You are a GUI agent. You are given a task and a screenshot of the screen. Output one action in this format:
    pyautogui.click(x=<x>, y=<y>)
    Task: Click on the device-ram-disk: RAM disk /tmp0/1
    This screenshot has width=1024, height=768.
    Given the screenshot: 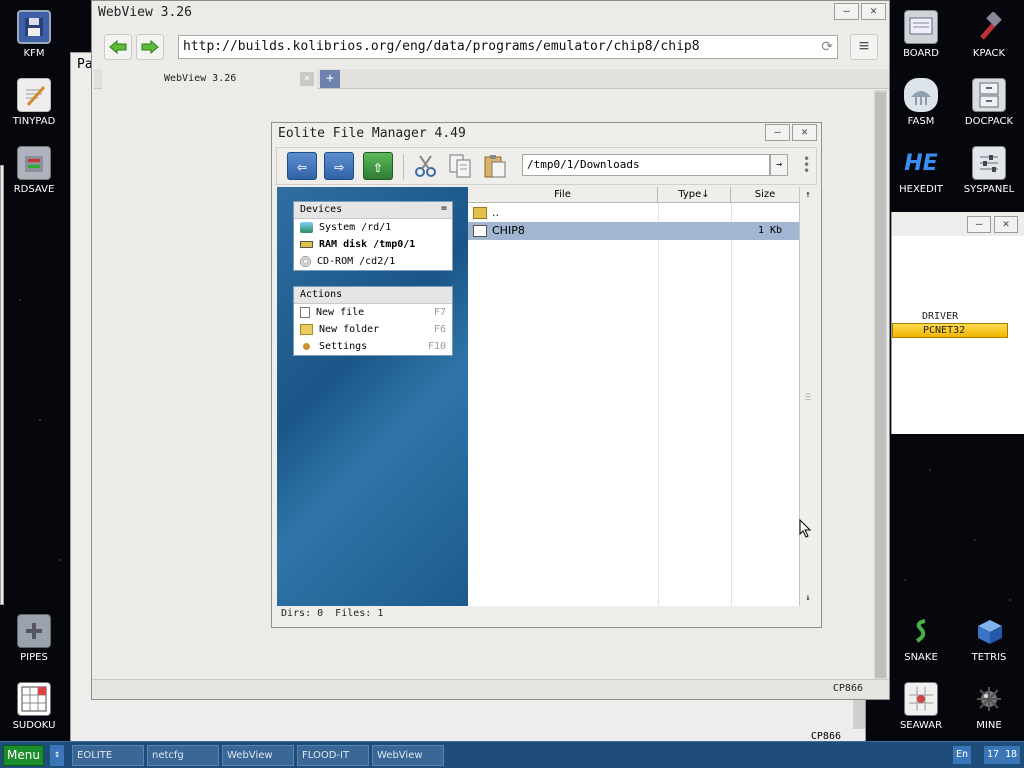 What is the action you would take?
    pyautogui.click(x=373, y=244)
    